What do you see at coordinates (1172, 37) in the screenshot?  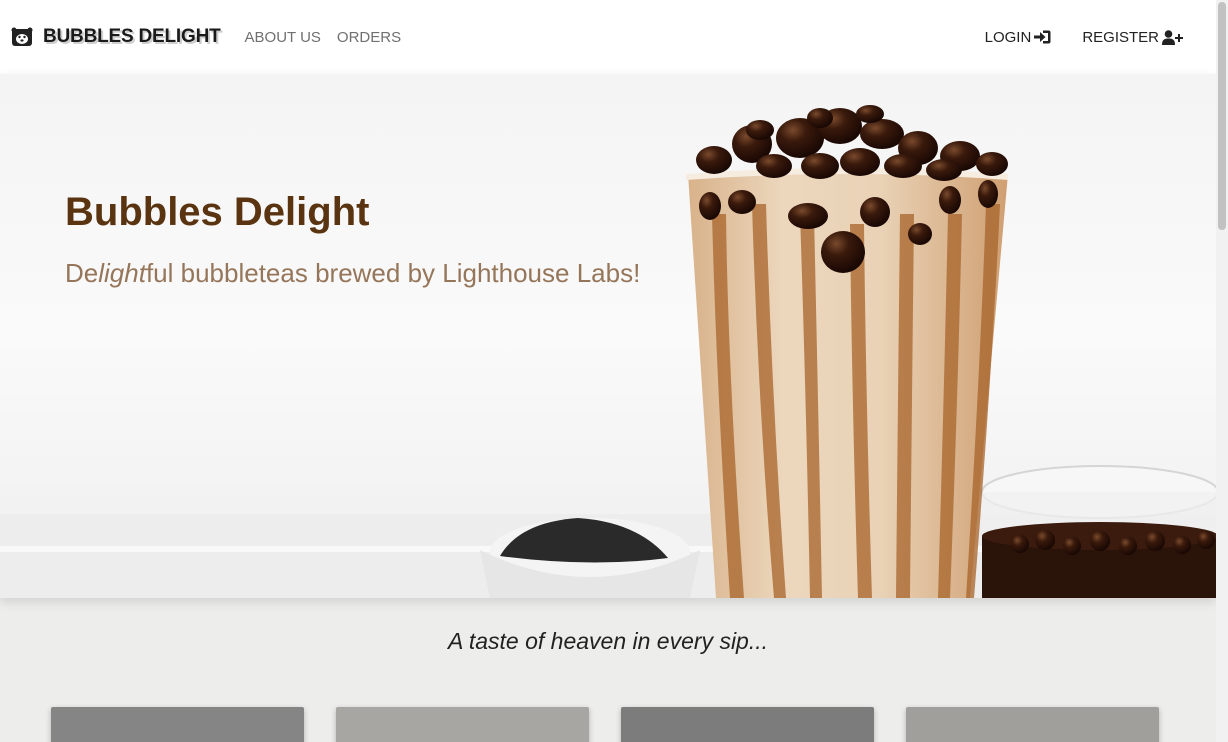 I see `user-plus-icon` at bounding box center [1172, 37].